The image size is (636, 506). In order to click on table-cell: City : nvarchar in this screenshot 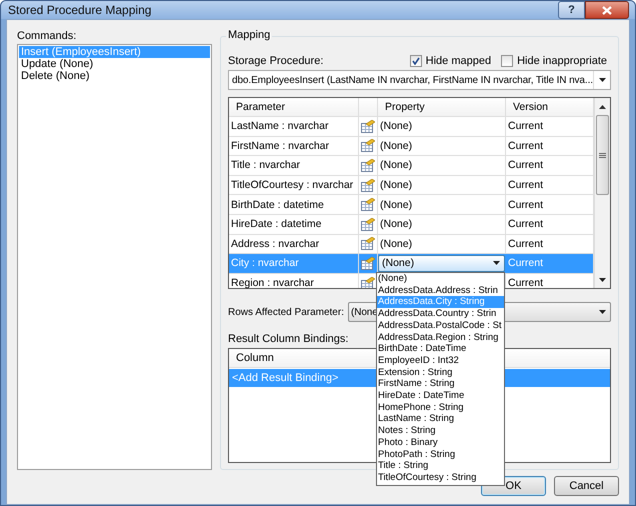, I will do `click(294, 263)`.